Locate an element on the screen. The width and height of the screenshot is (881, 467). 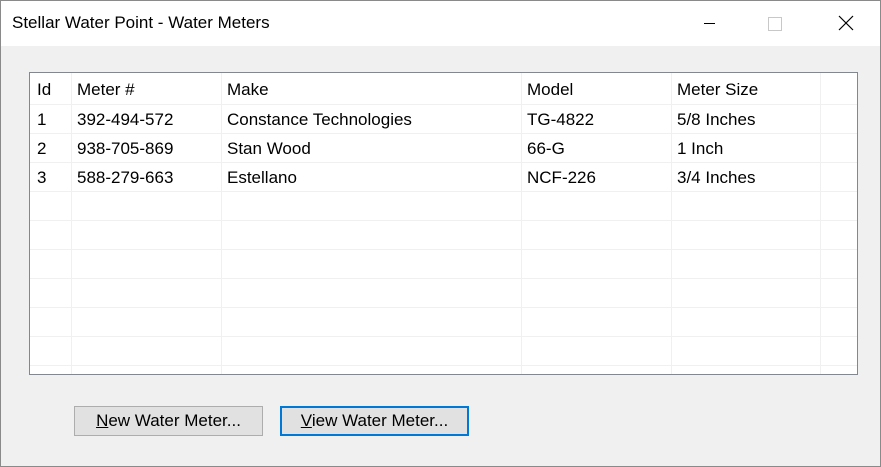
window-title: Stellar Water Point - Water Meters is located at coordinates (141, 22).